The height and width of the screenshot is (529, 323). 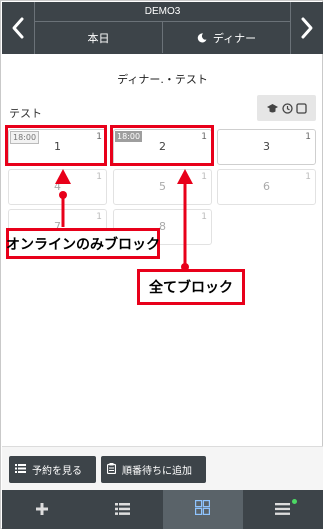 I want to click on tab-floor-grid, so click(x=202, y=509).